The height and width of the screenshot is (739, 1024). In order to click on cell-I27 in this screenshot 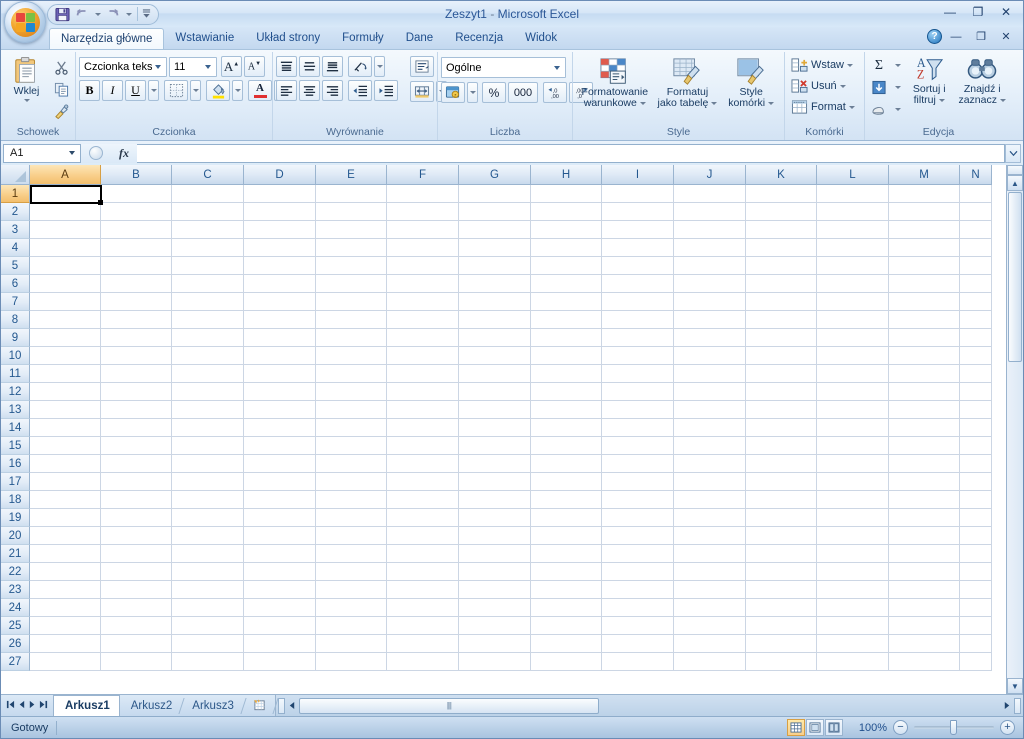, I will do `click(638, 662)`.